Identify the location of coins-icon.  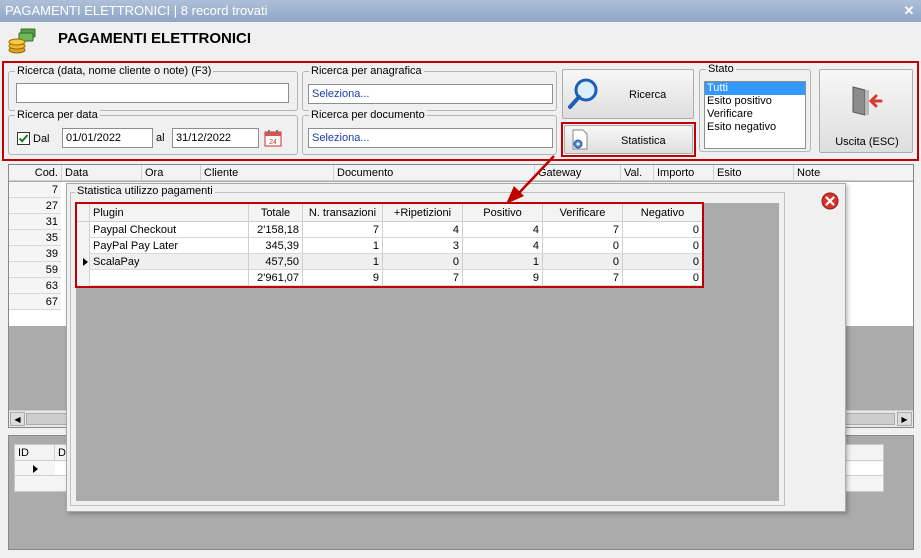
(22, 41).